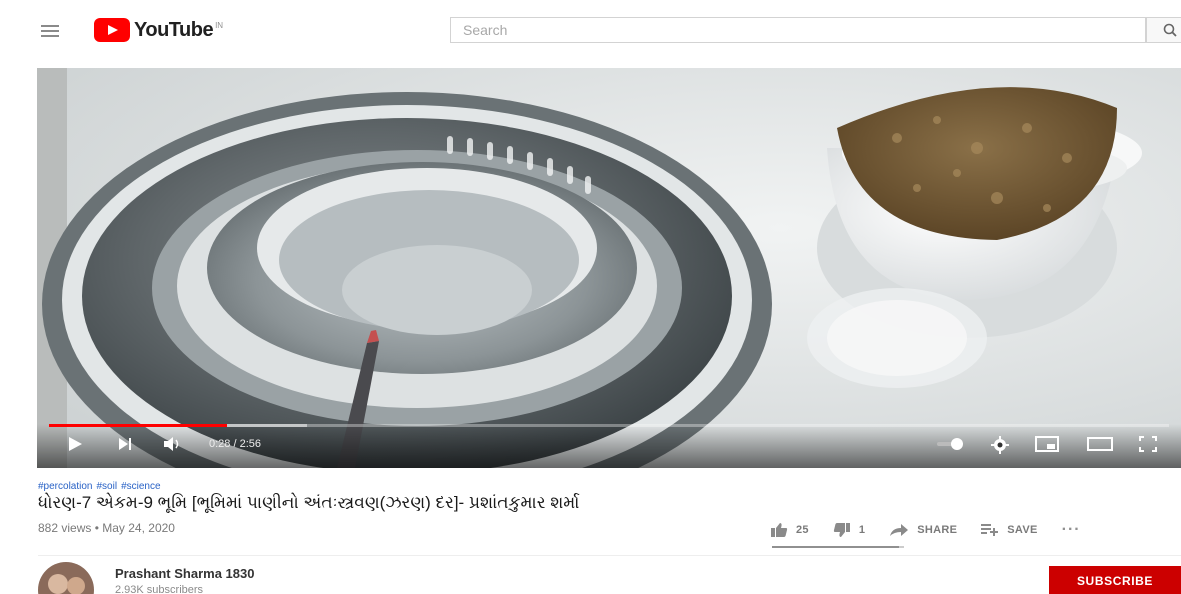  Describe the element at coordinates (1100, 444) in the screenshot. I see `theater-mode-icon` at that location.